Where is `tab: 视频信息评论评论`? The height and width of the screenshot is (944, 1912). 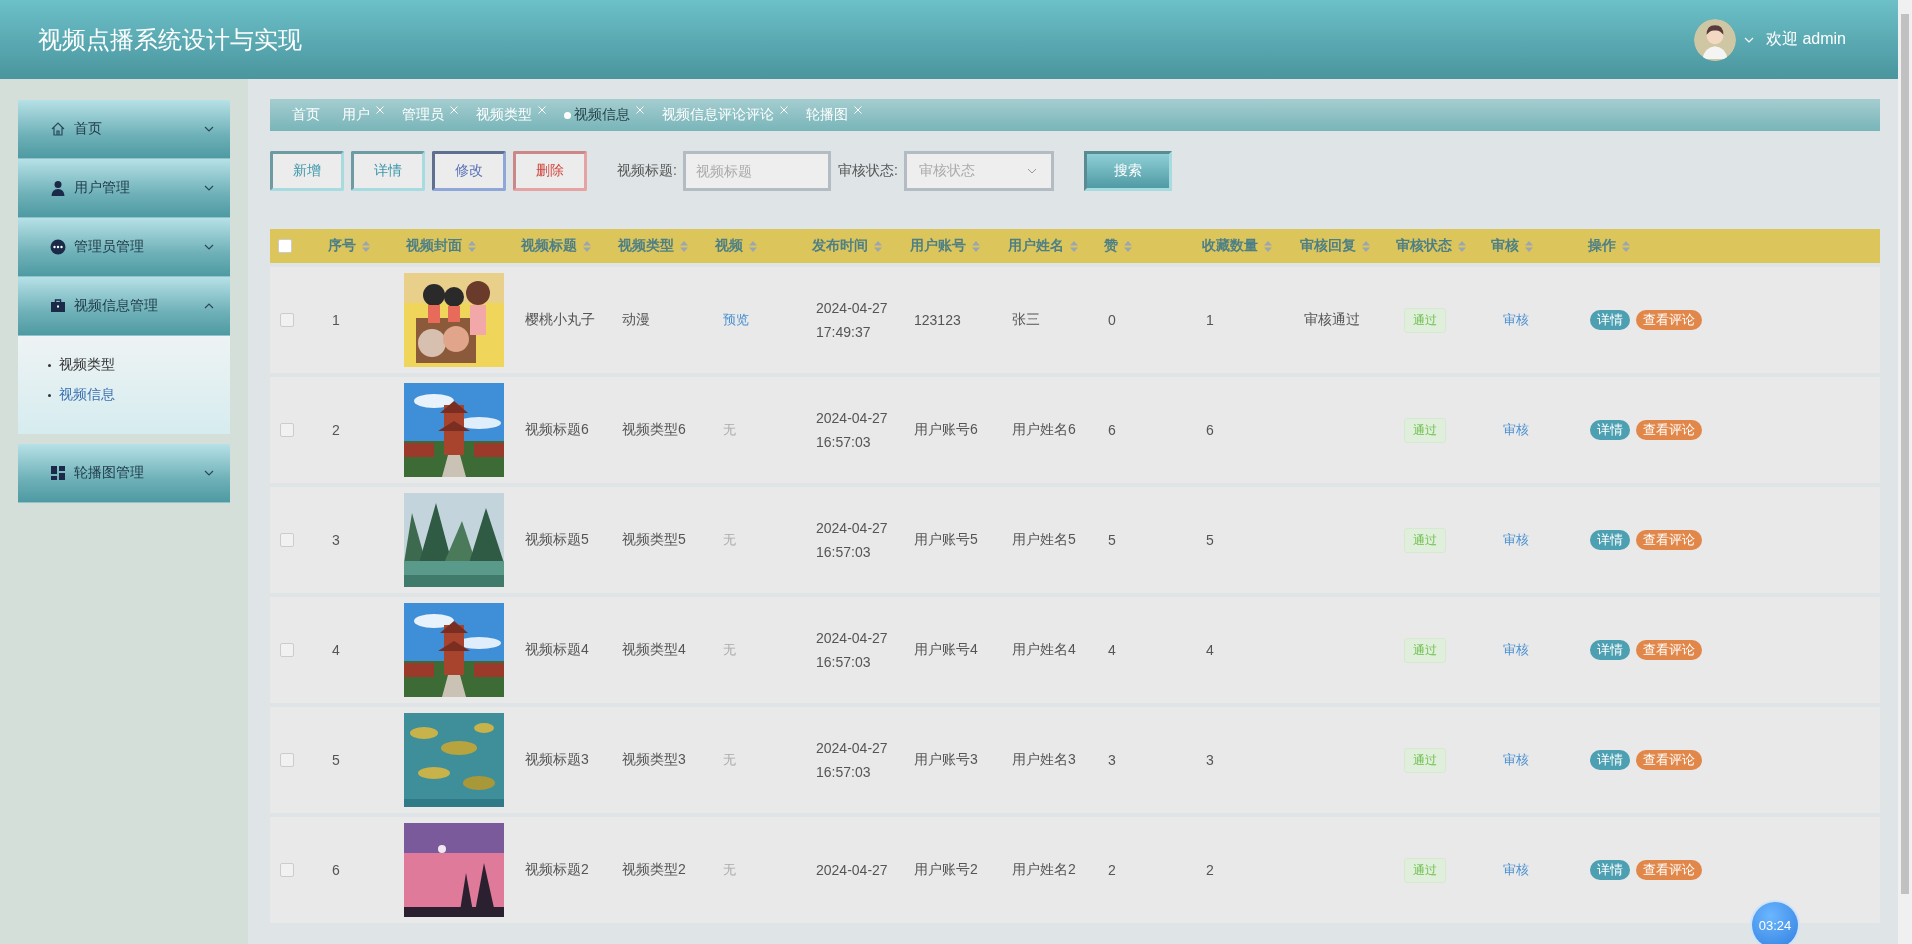
tab: 视频信息评论评论 is located at coordinates (719, 115).